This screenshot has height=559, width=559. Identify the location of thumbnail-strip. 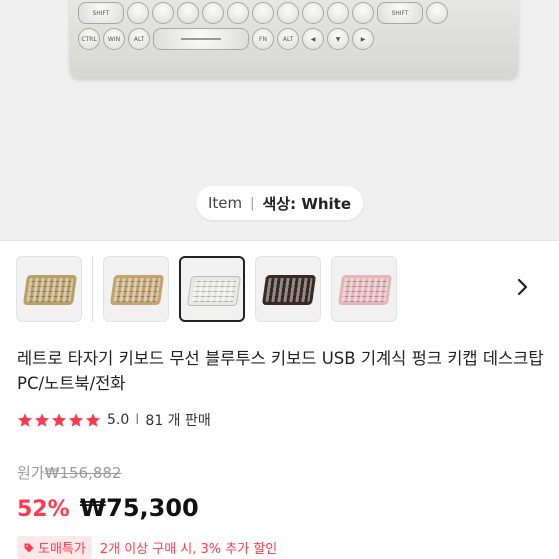
(206, 289).